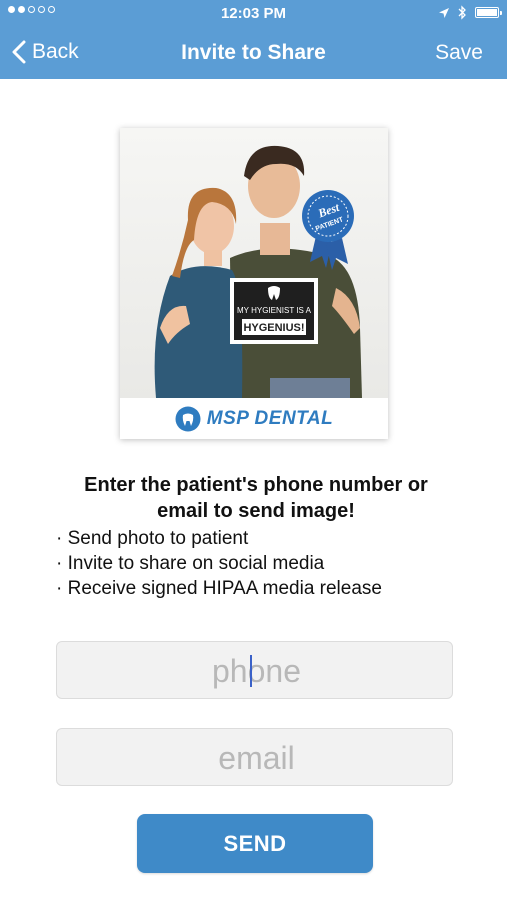  What do you see at coordinates (251, 671) in the screenshot?
I see `text-cursor` at bounding box center [251, 671].